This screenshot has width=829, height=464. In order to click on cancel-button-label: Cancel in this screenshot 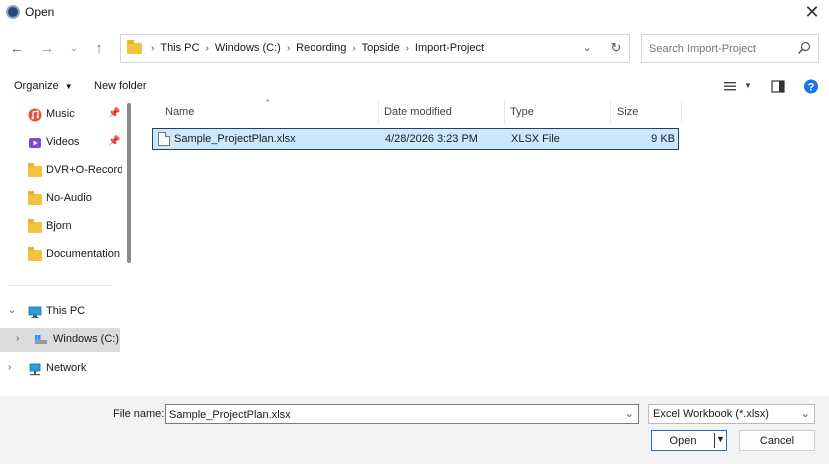, I will do `click(777, 441)`.